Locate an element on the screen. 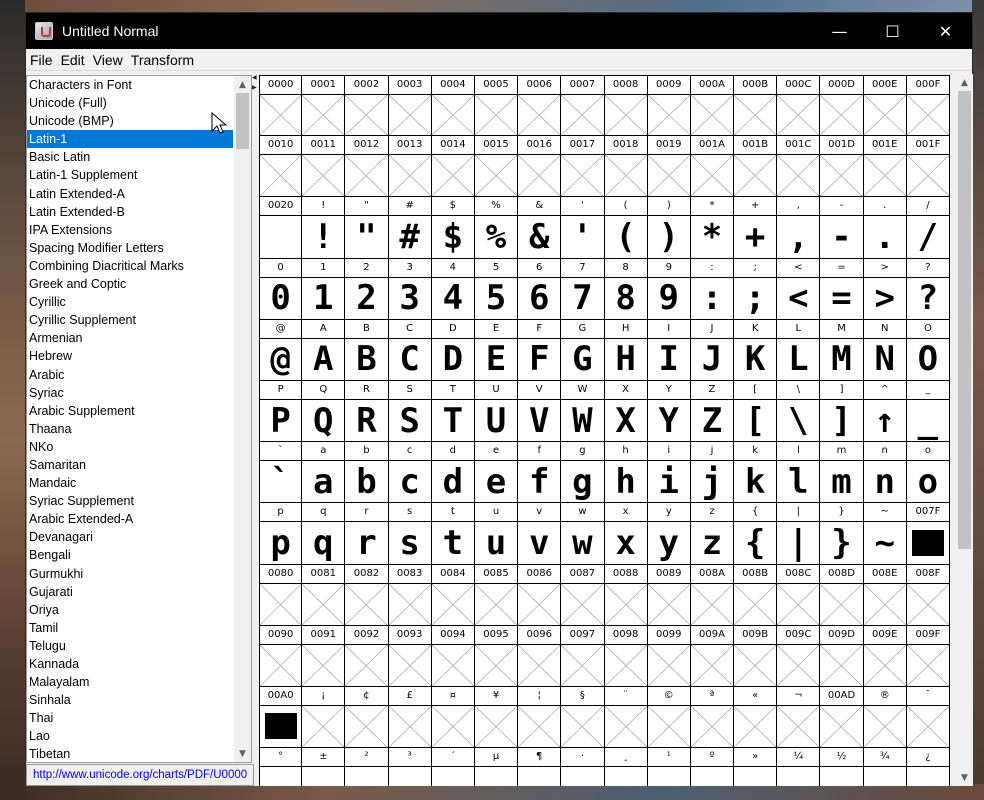 The image size is (984, 800). glyph-cell: ;; is located at coordinates (756, 289).